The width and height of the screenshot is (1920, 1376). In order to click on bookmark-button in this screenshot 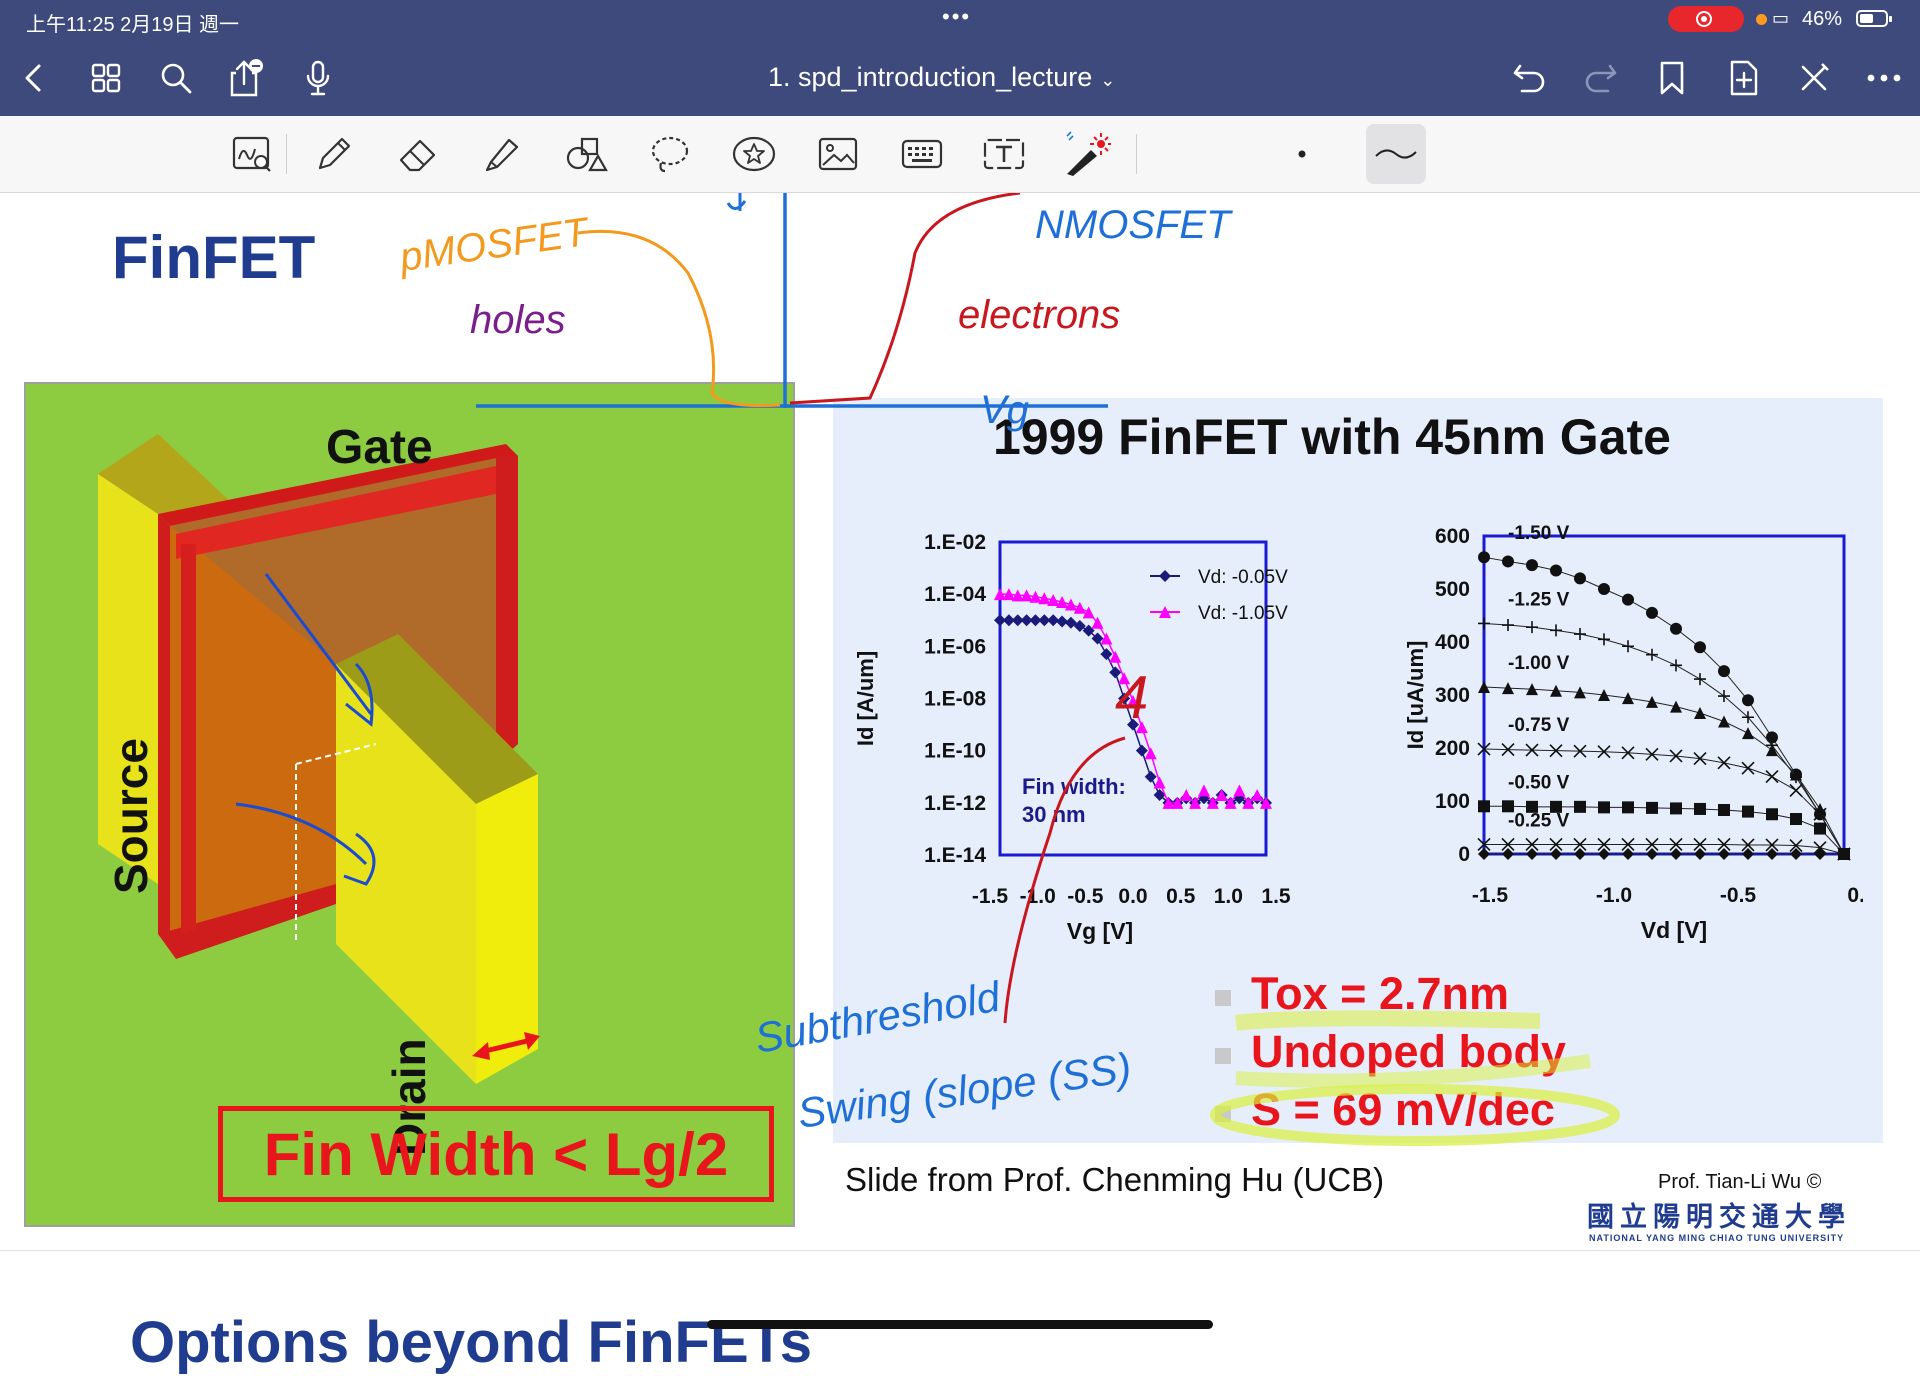, I will do `click(1672, 78)`.